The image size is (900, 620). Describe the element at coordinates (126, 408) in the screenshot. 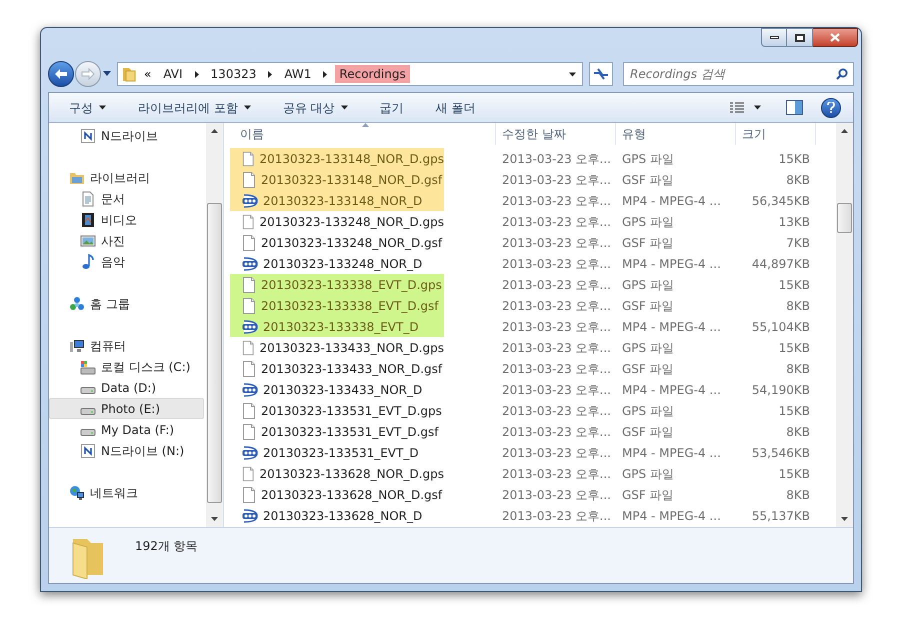

I see `nav-item: Photo (E:)` at that location.